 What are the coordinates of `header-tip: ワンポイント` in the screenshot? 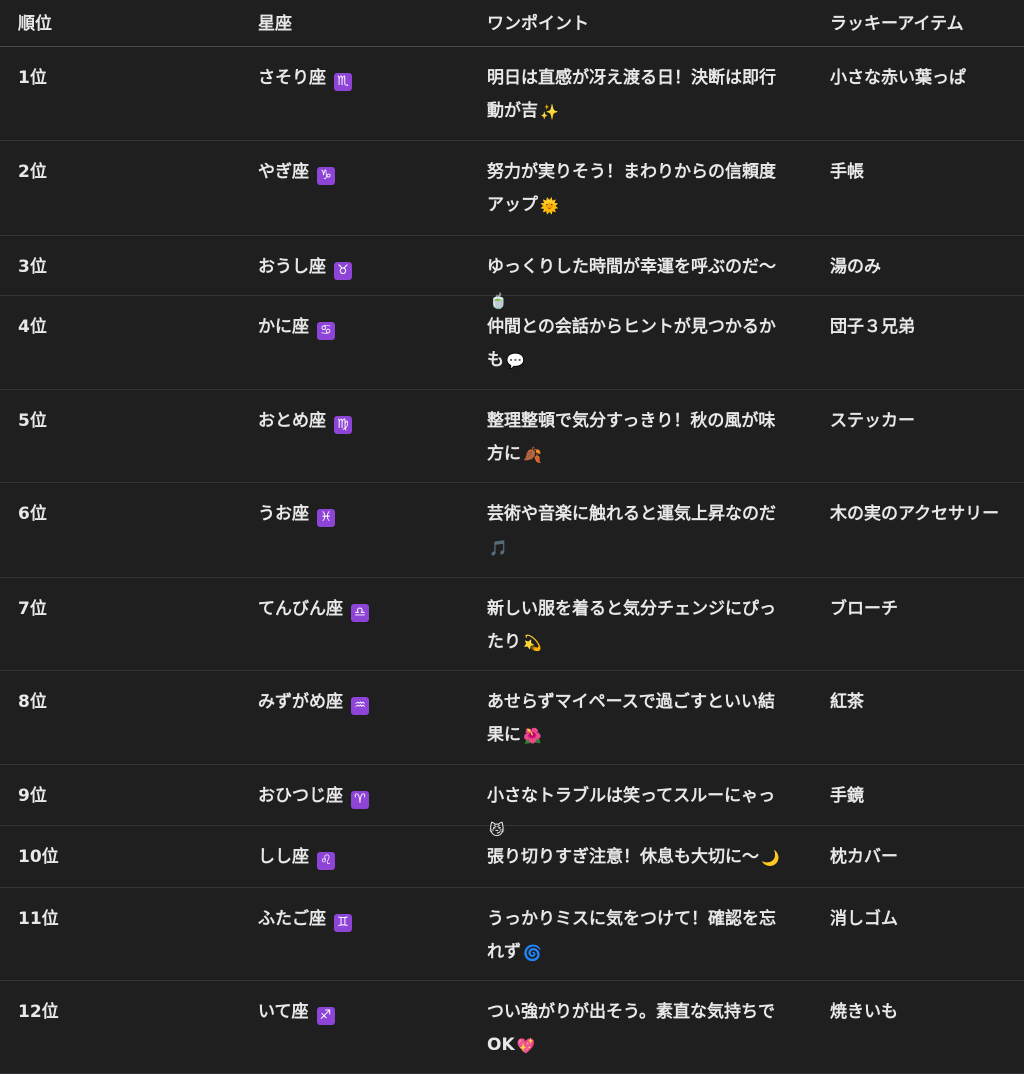 It's located at (538, 24).